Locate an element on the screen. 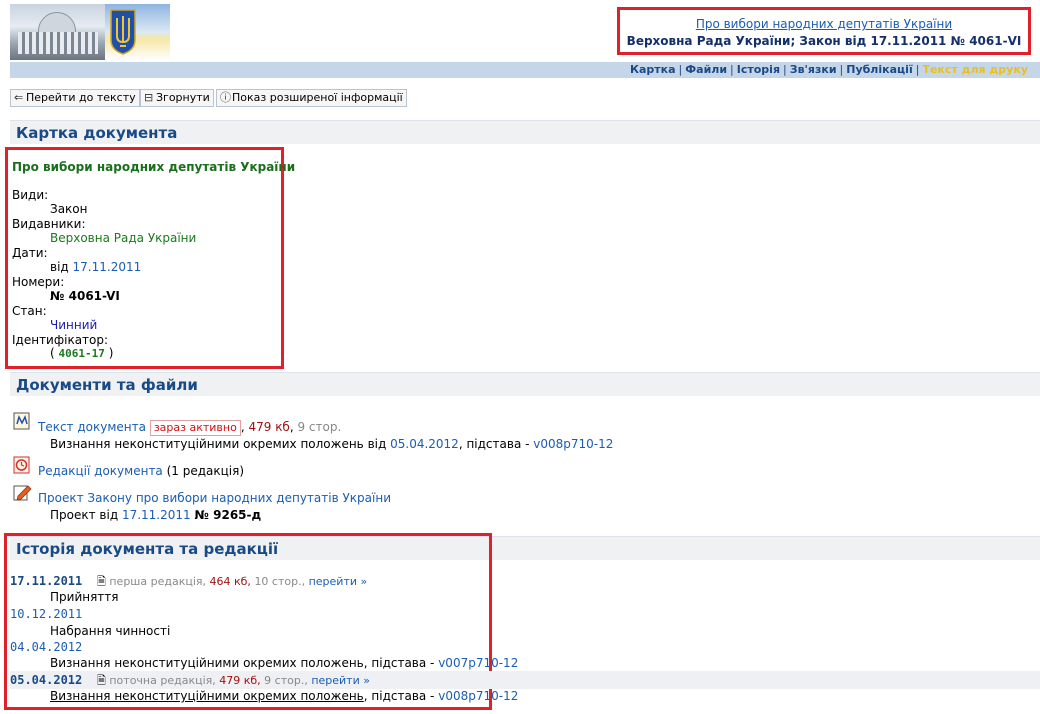 The width and height of the screenshot is (1040, 714). collapse-label: Згорнути is located at coordinates (183, 97).